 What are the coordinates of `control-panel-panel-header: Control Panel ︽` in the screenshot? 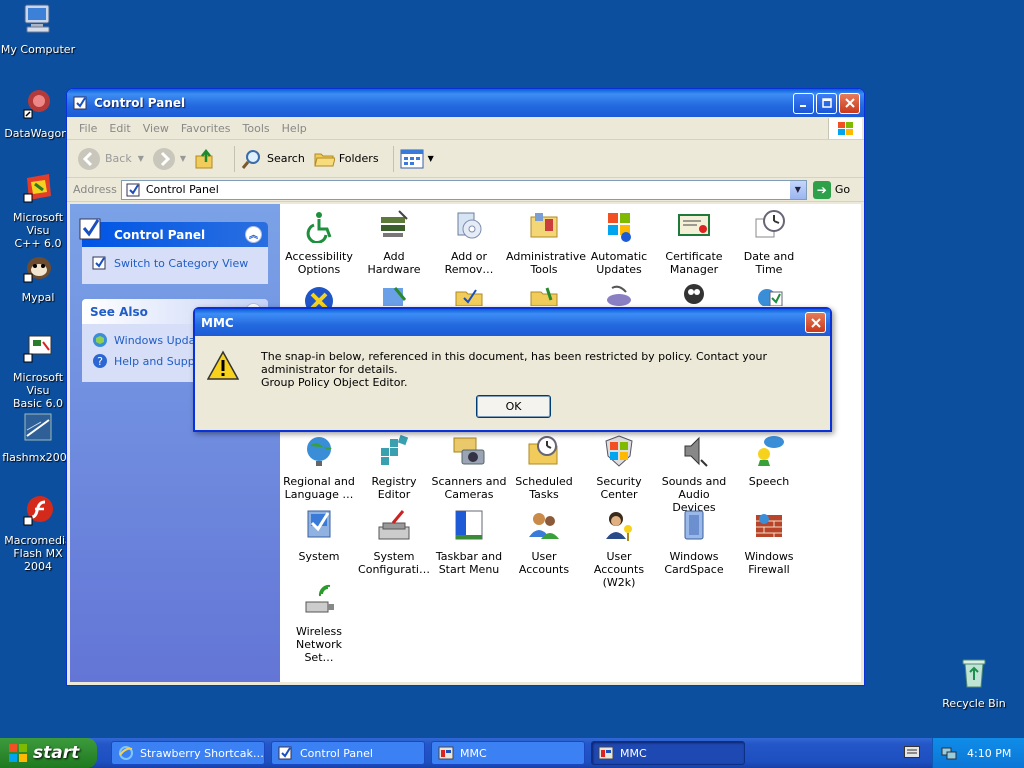 It's located at (173, 232).